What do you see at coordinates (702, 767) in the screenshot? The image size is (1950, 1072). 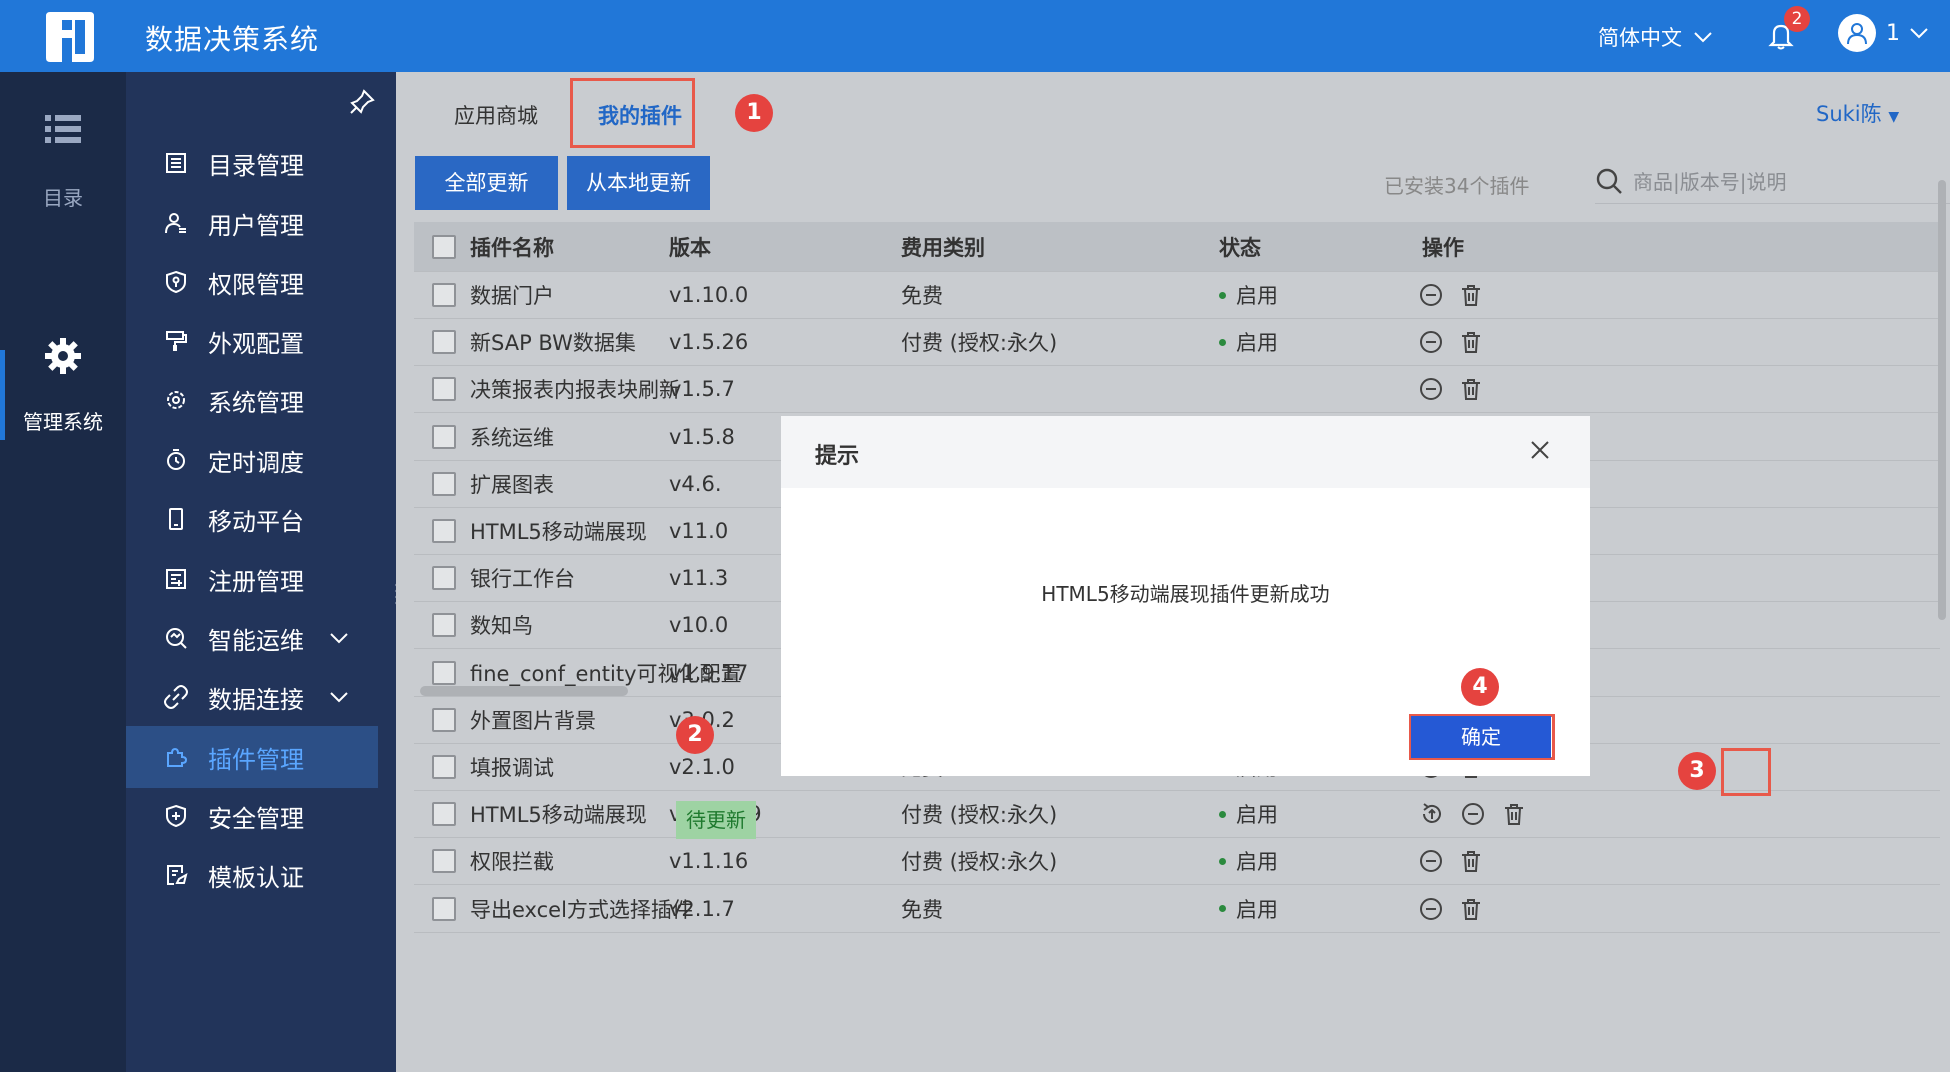 I see `plugin-version: v2.1.0` at bounding box center [702, 767].